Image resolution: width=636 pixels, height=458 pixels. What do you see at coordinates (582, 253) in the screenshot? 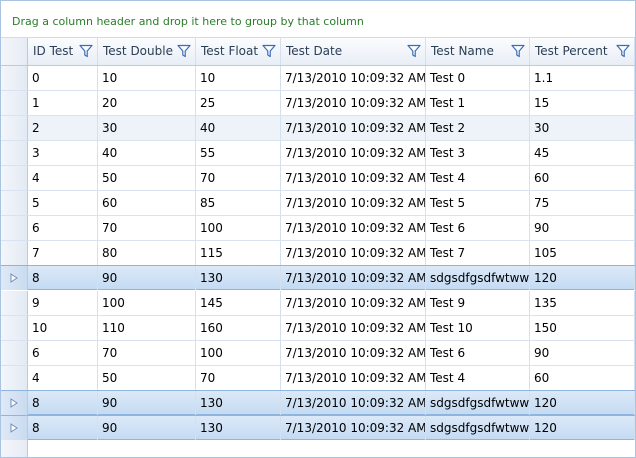
I see `table-cell: 105` at bounding box center [582, 253].